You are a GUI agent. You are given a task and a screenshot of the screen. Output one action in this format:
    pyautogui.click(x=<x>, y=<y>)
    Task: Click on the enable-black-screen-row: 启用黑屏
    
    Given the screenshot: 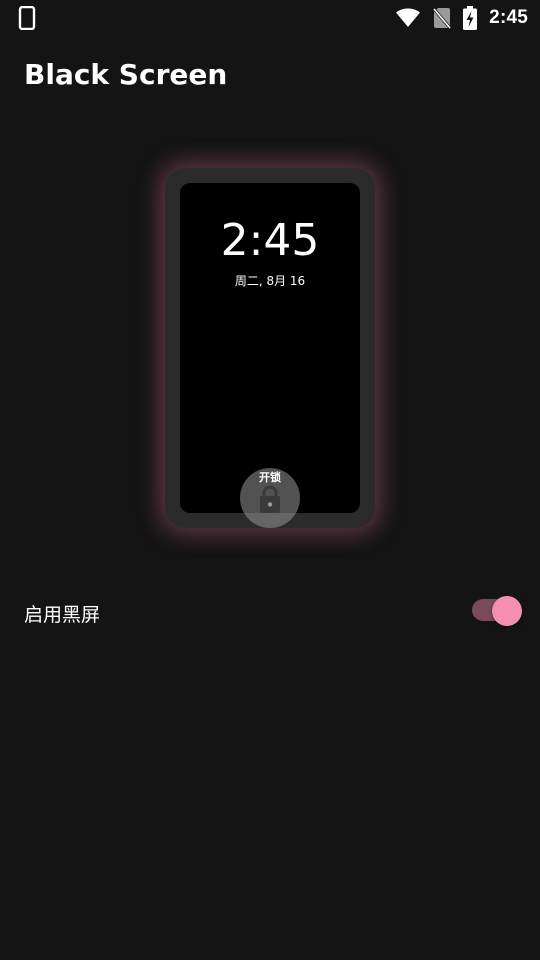 What is the action you would take?
    pyautogui.click(x=270, y=613)
    